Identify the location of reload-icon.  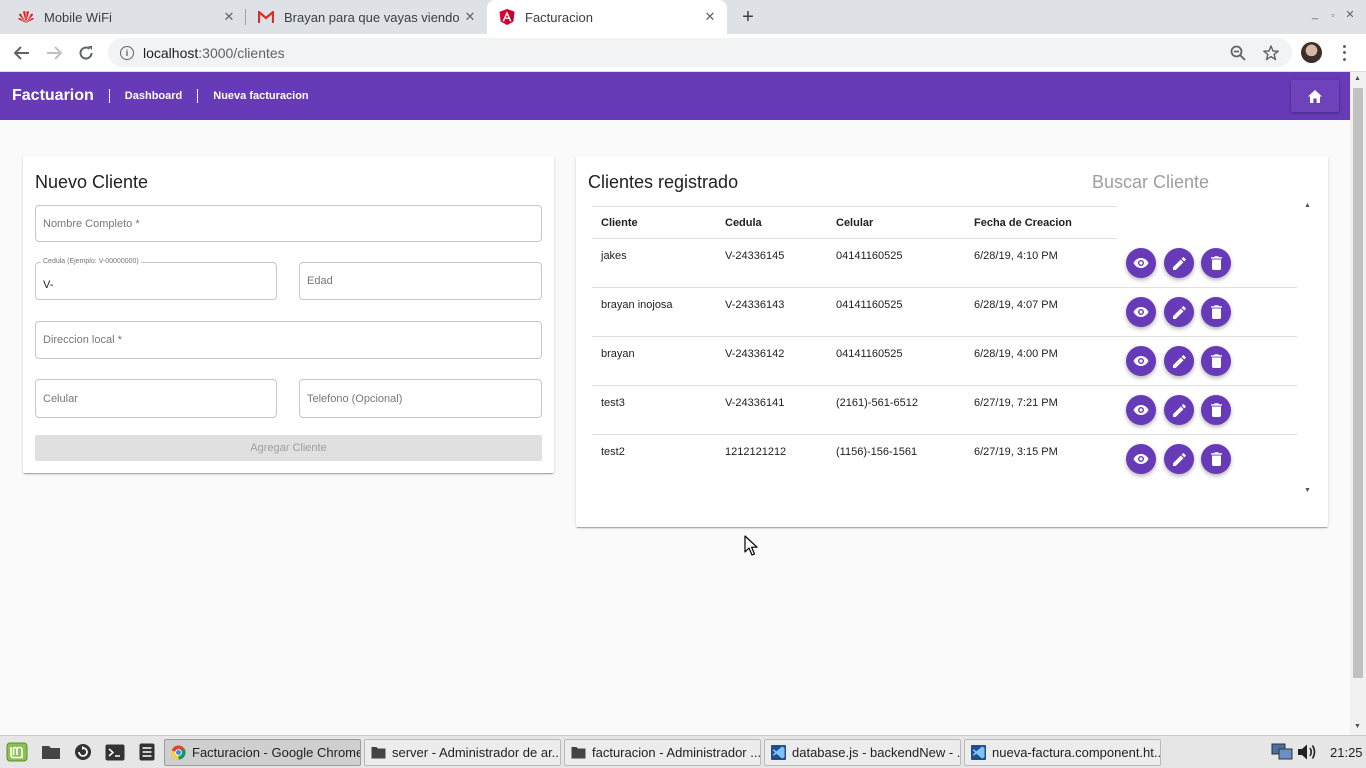
(86, 53).